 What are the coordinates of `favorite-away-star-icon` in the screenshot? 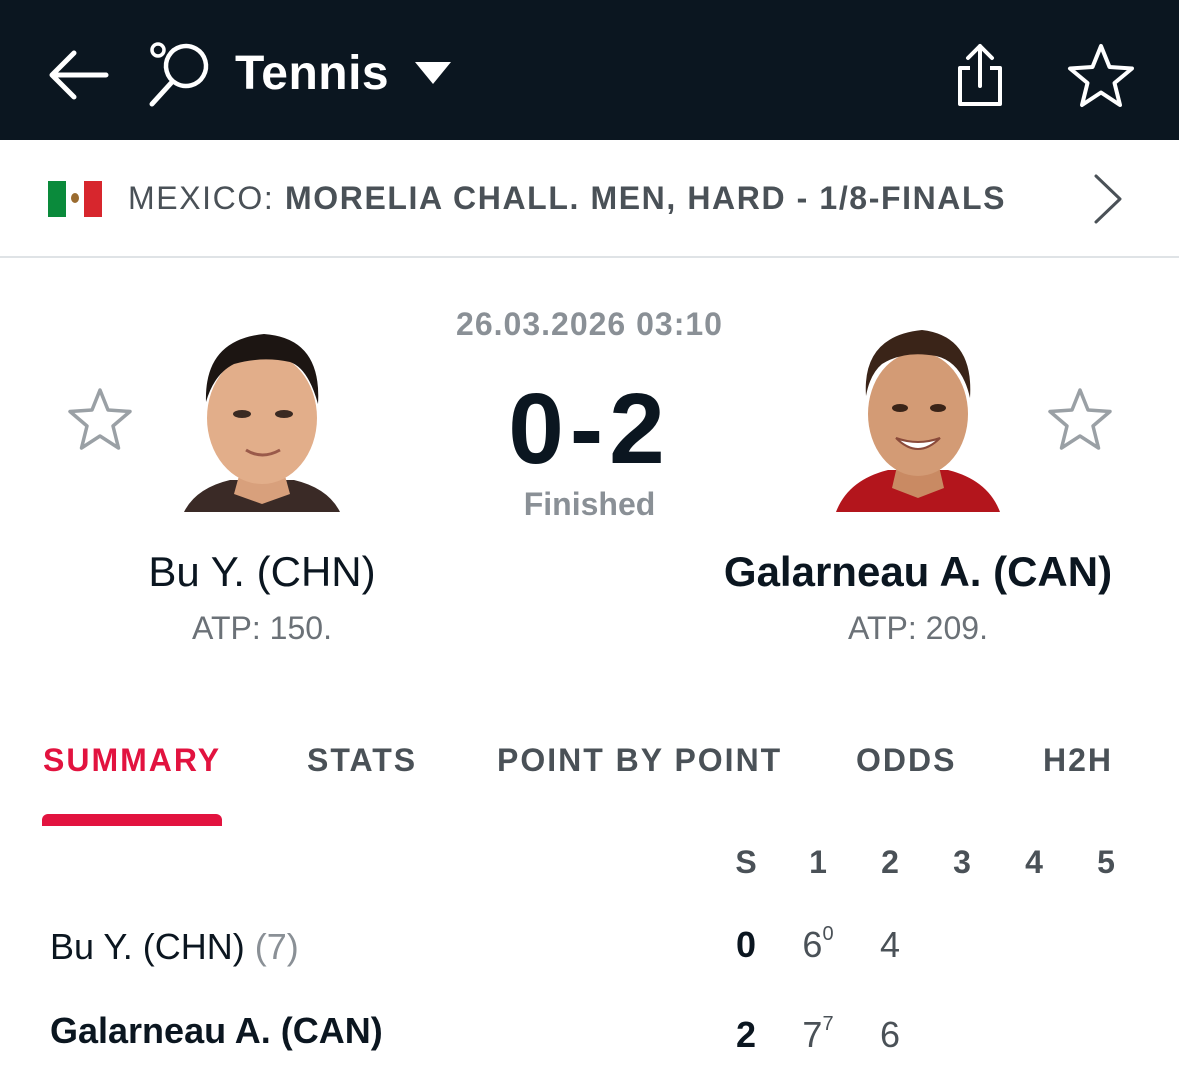 It's located at (1080, 419).